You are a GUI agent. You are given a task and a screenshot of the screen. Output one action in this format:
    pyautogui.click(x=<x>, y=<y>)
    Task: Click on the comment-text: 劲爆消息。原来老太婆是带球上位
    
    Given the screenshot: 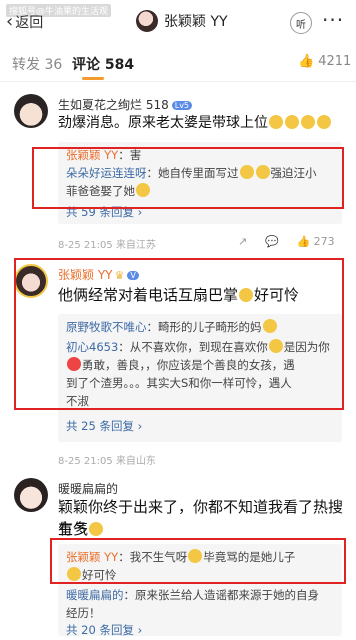 What is the action you would take?
    pyautogui.click(x=195, y=123)
    